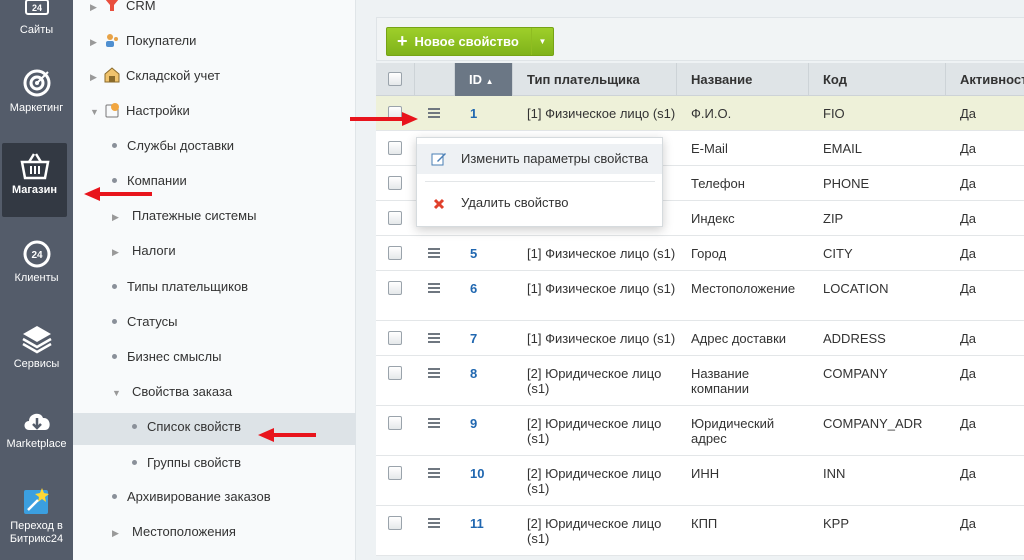 The height and width of the screenshot is (560, 1024). I want to click on tree-item-taxes: ▶ Налоги, so click(144, 251).